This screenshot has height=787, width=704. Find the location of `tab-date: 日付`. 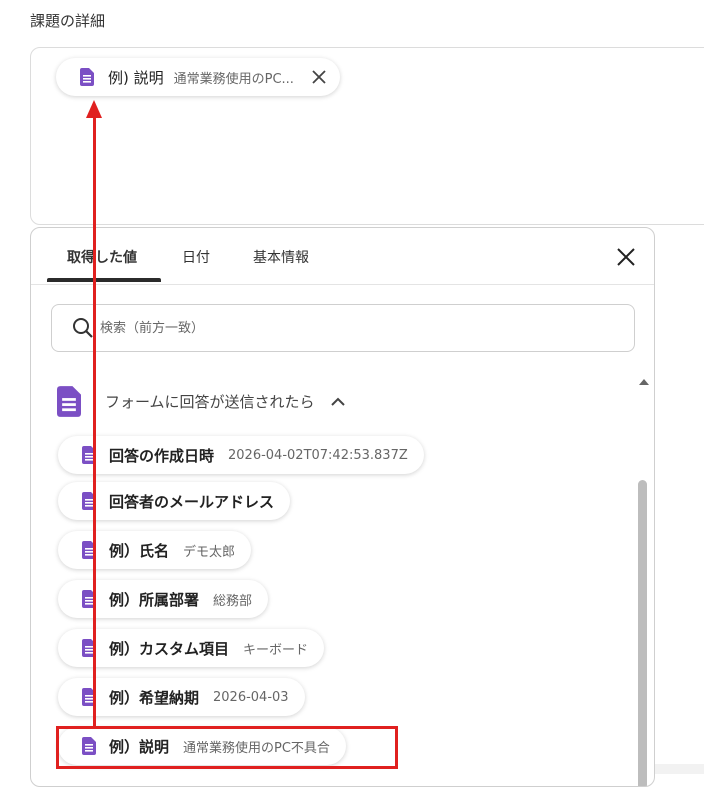

tab-date: 日付 is located at coordinates (196, 257).